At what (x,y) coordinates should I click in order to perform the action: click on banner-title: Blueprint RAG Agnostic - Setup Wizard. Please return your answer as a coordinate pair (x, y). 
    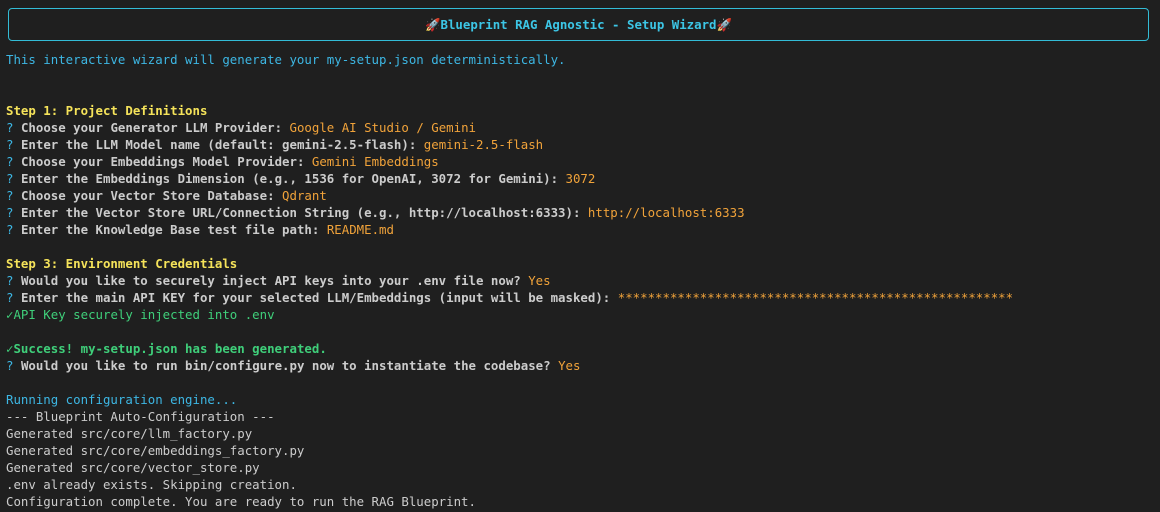
    Looking at the image, I should click on (578, 24).